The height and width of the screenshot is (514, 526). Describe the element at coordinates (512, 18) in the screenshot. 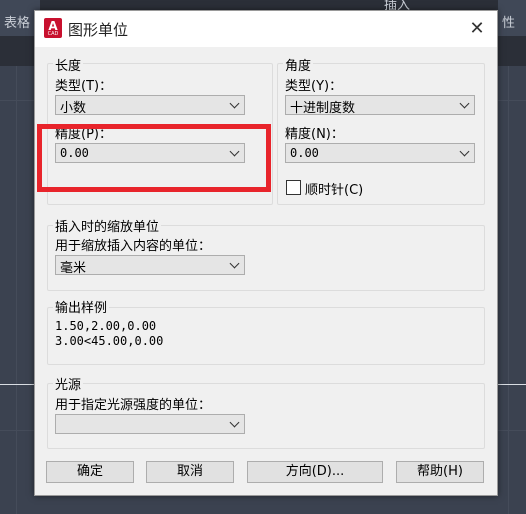

I see `ribbon-tab-property: 性` at that location.